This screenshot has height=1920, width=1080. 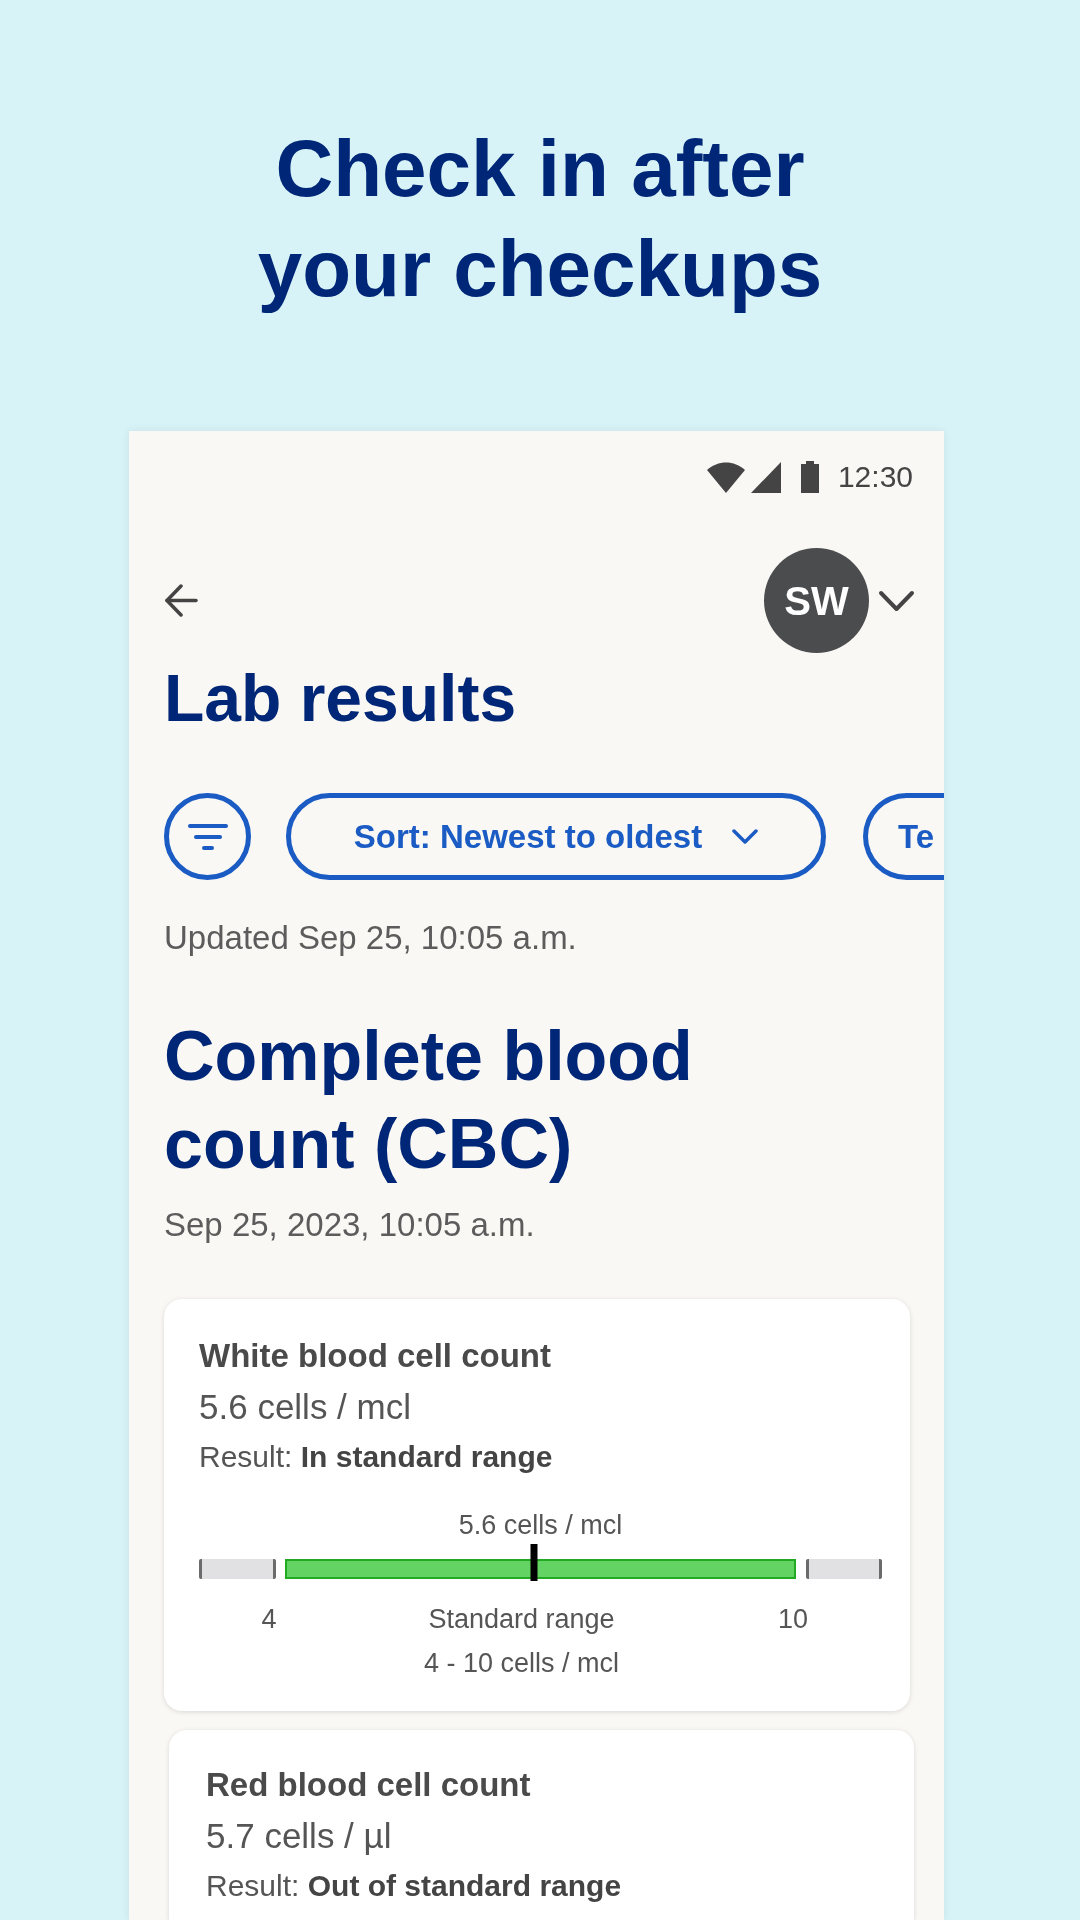 What do you see at coordinates (414, 1886) in the screenshot?
I see `result-text: Result: Out of standard range` at bounding box center [414, 1886].